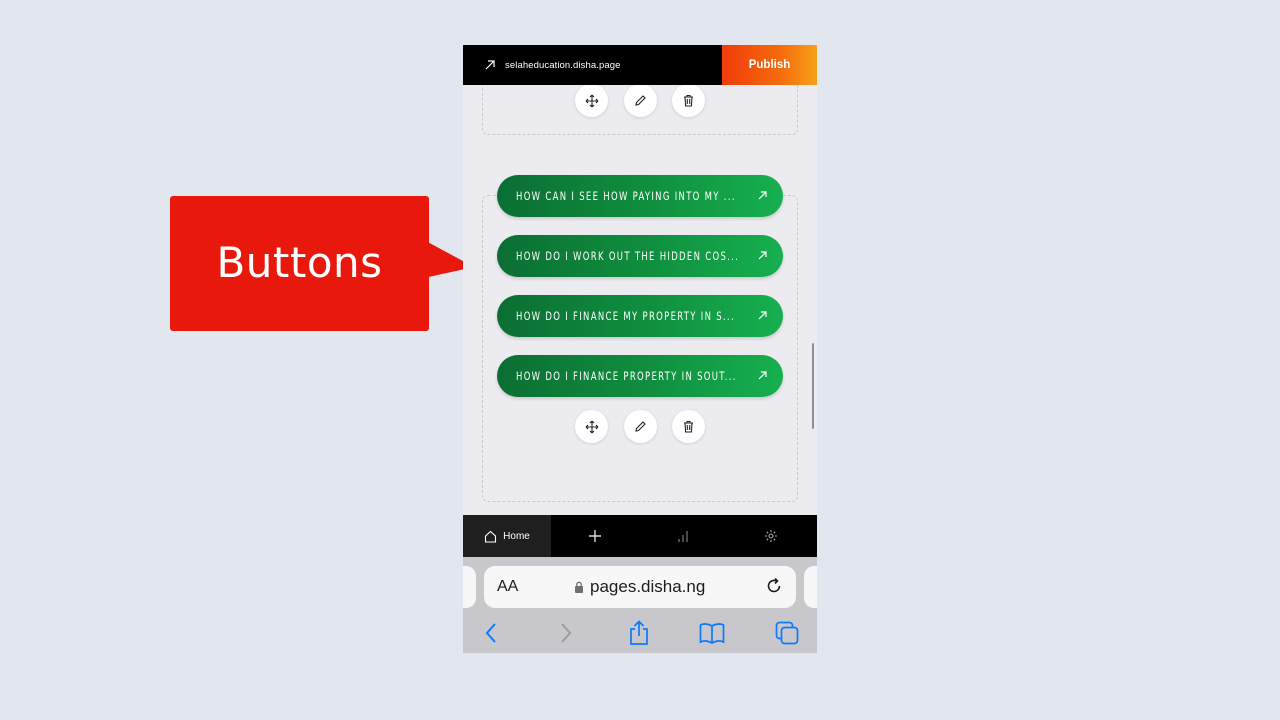  I want to click on nav-home: Home, so click(507, 536).